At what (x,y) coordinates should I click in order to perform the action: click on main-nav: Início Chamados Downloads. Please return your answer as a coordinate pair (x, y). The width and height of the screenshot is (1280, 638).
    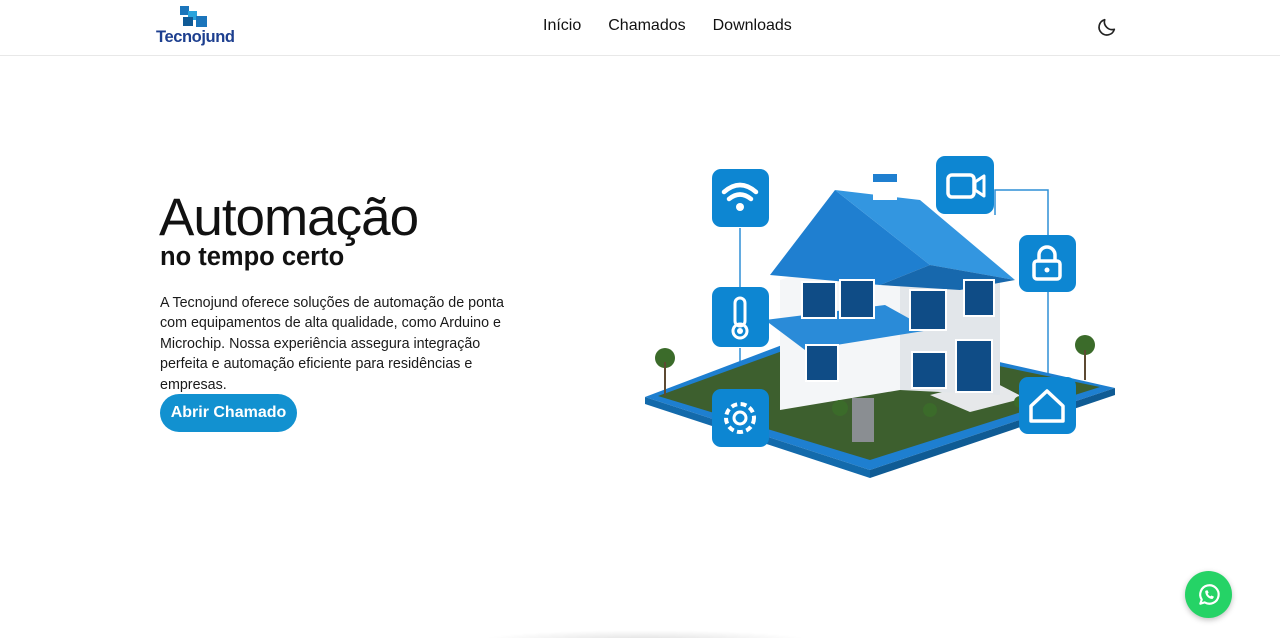
    Looking at the image, I should click on (667, 26).